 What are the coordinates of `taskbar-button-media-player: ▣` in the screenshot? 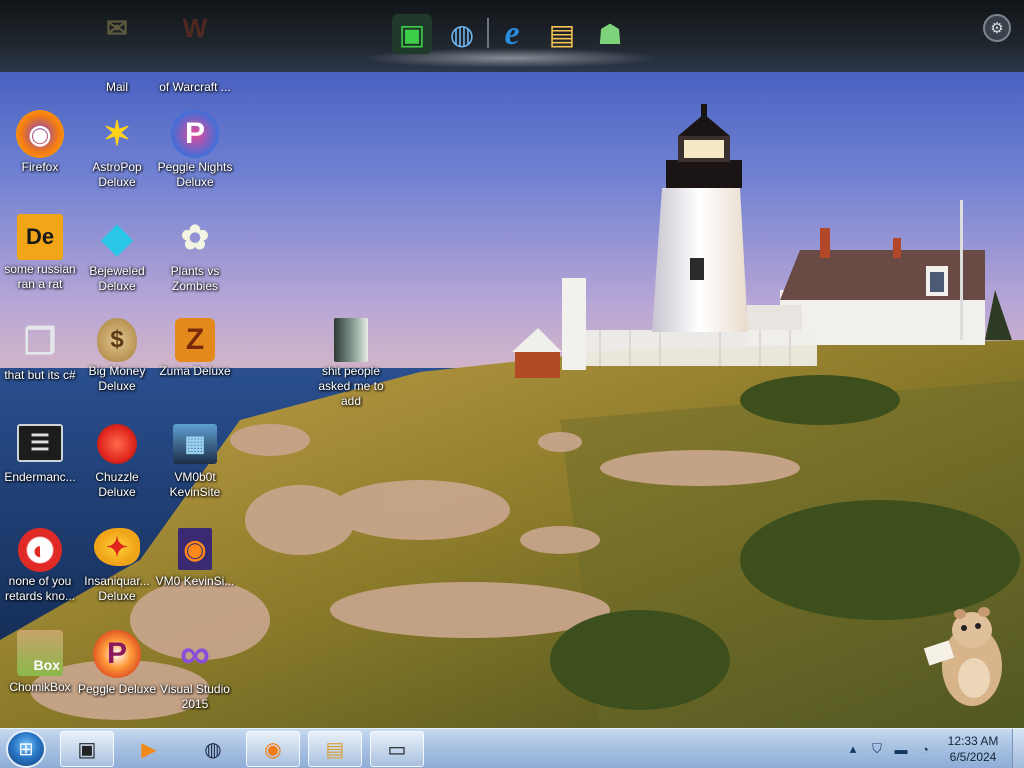 It's located at (87, 749).